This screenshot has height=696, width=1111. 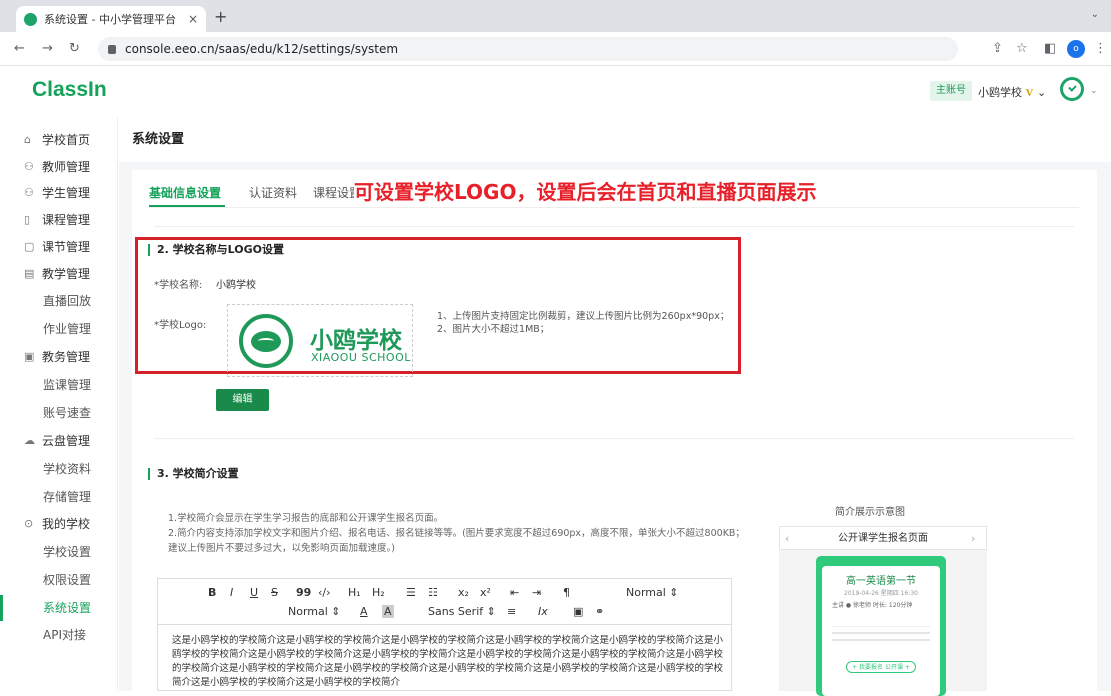 What do you see at coordinates (64, 635) in the screenshot?
I see `sidebar-item-label: API对接` at bounding box center [64, 635].